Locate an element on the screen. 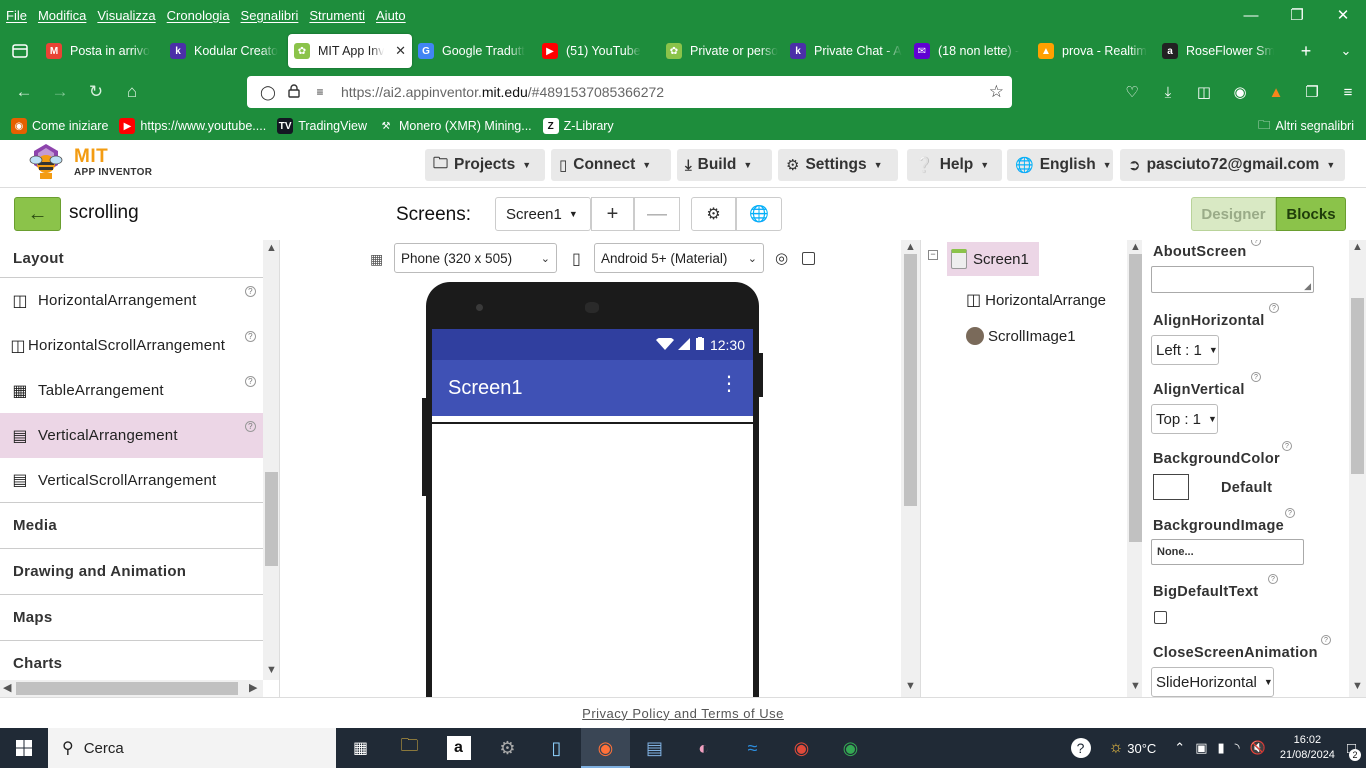 The height and width of the screenshot is (768, 1366). hamburger-menu-icon: ≡ is located at coordinates (1348, 92).